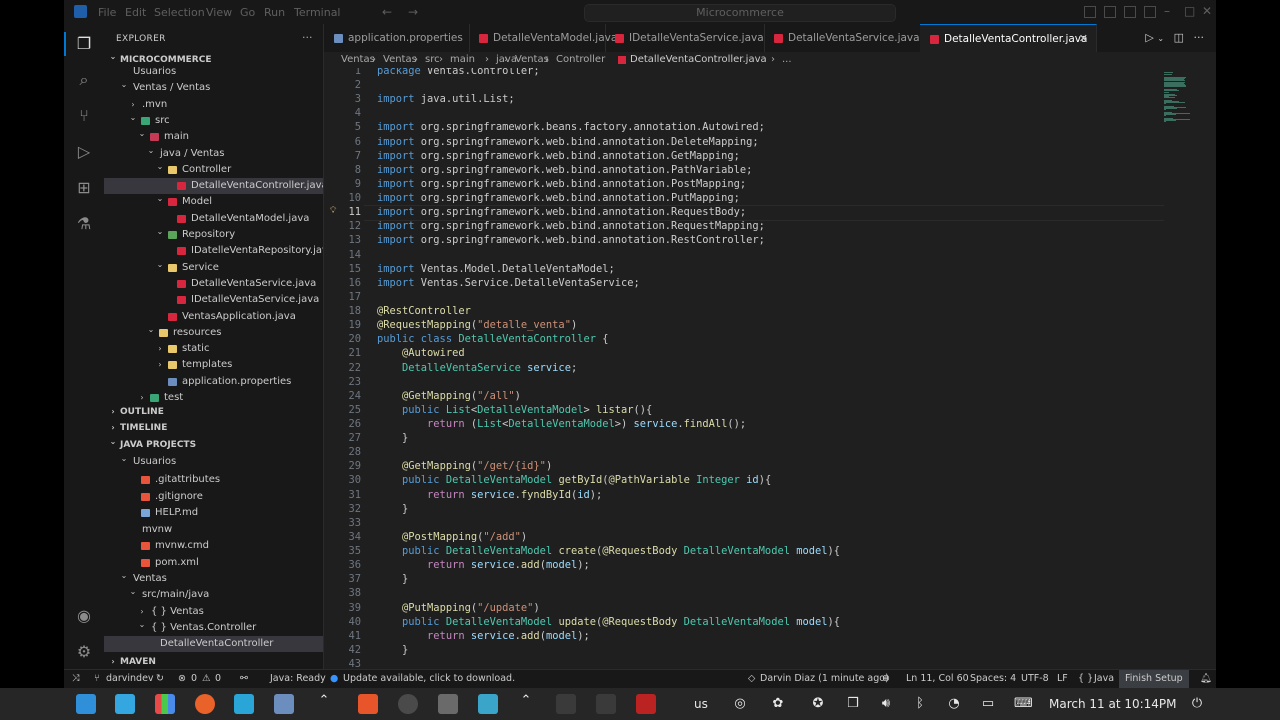 Image resolution: width=1280 pixels, height=720 pixels. I want to click on explorer-icon: ❐, so click(84, 44).